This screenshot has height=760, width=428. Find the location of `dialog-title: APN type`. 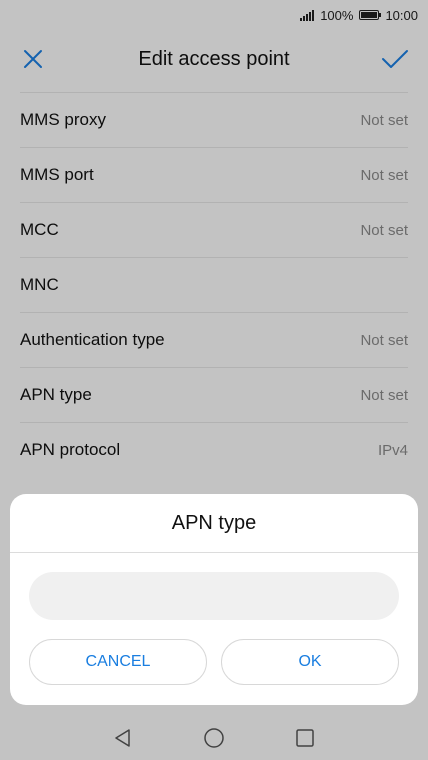

dialog-title: APN type is located at coordinates (214, 523).